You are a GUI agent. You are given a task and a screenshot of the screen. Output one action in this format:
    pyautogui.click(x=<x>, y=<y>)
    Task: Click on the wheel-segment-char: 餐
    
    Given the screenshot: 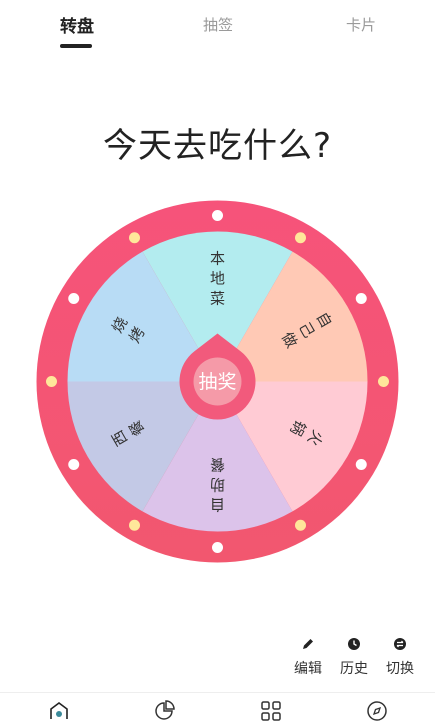 What is the action you would take?
    pyautogui.click(x=217, y=465)
    